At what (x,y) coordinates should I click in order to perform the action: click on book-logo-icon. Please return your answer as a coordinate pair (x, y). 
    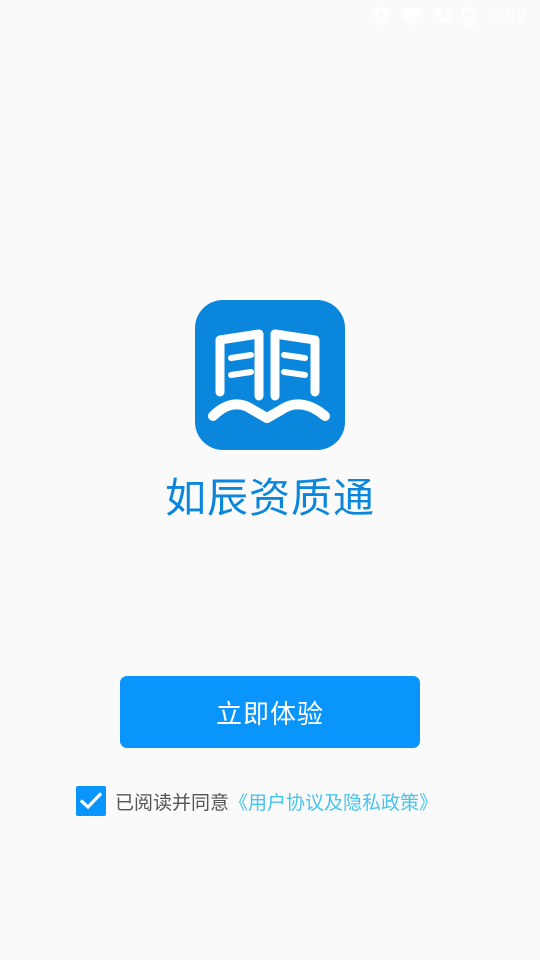
    Looking at the image, I should click on (269, 376).